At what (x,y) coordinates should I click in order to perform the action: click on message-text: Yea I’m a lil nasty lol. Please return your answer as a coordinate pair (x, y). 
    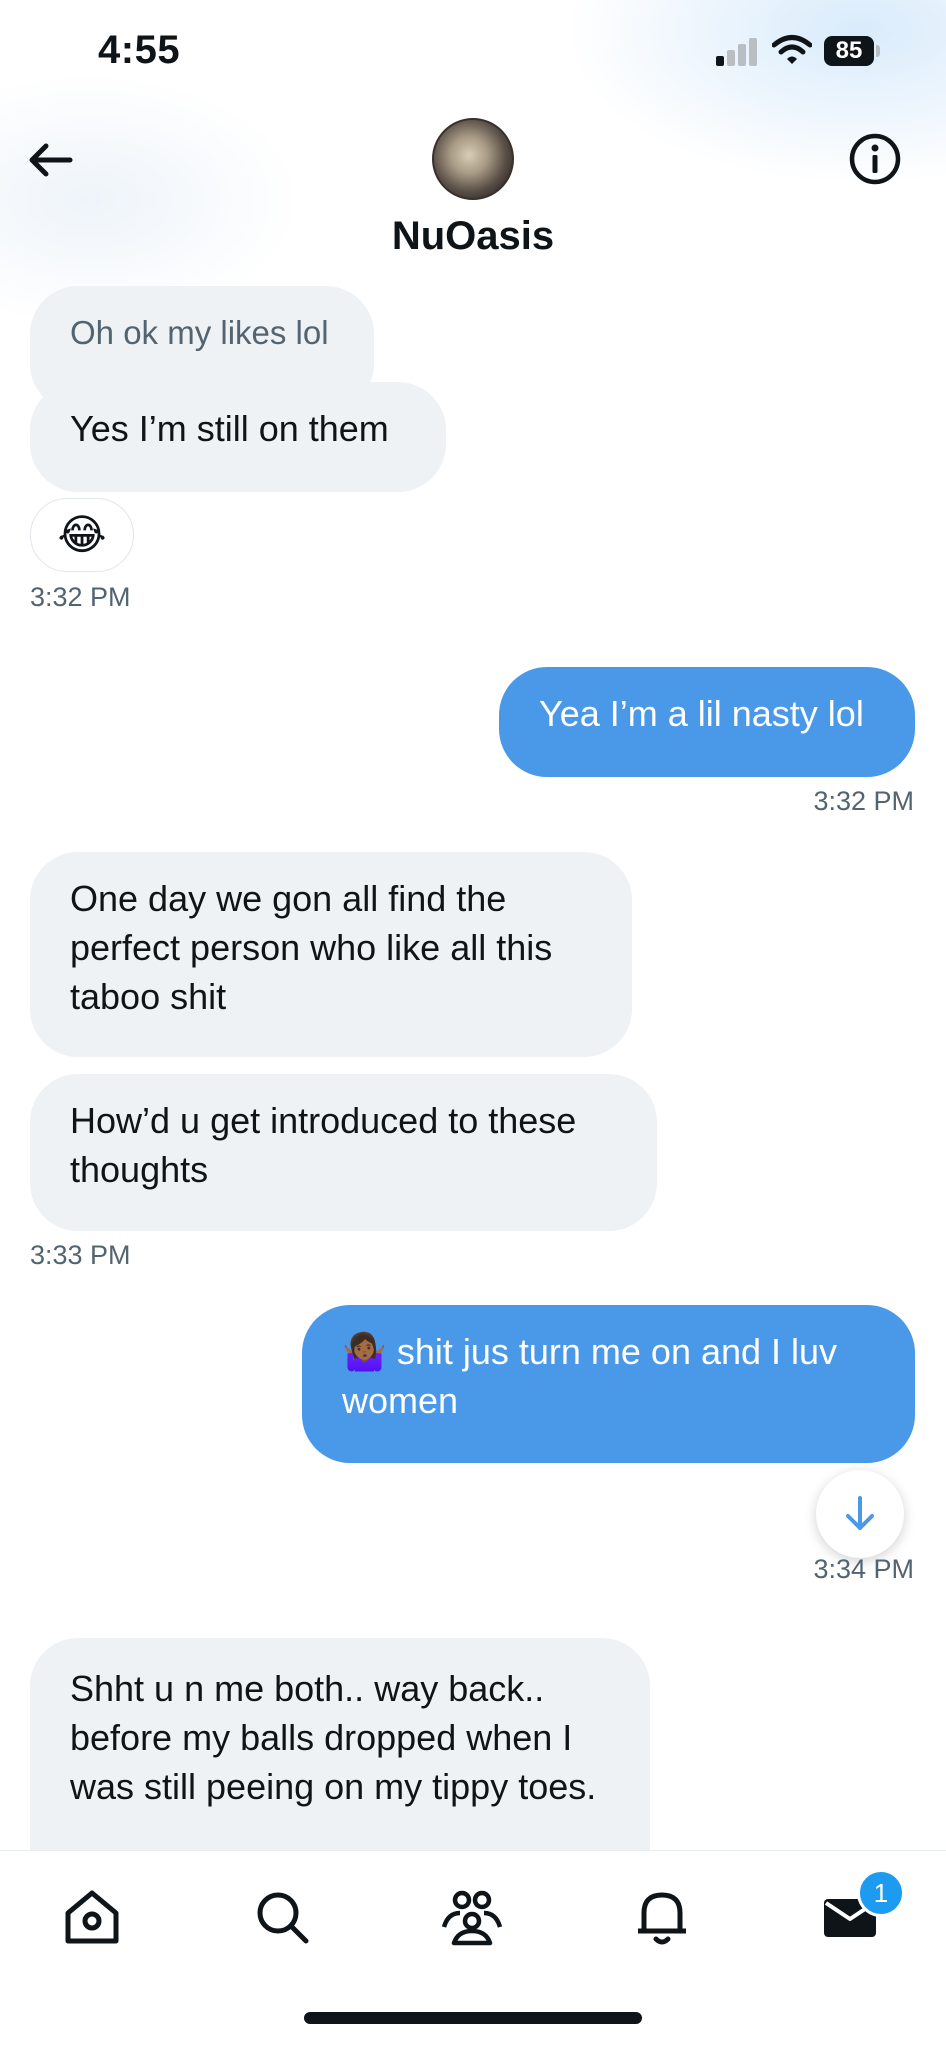
    Looking at the image, I should click on (701, 713).